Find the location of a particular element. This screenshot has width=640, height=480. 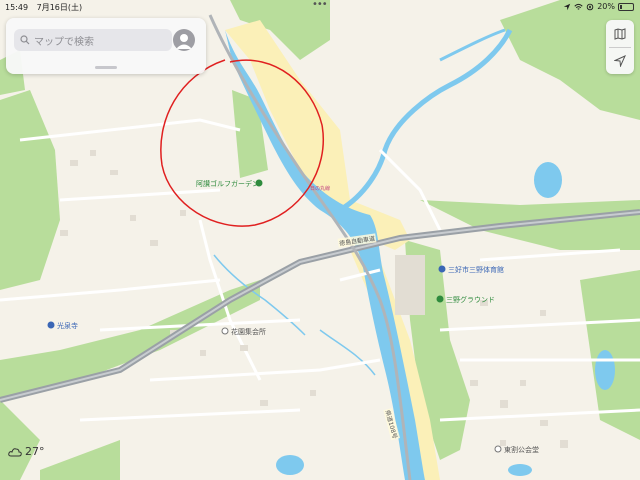

pond-east is located at coordinates (548, 180).